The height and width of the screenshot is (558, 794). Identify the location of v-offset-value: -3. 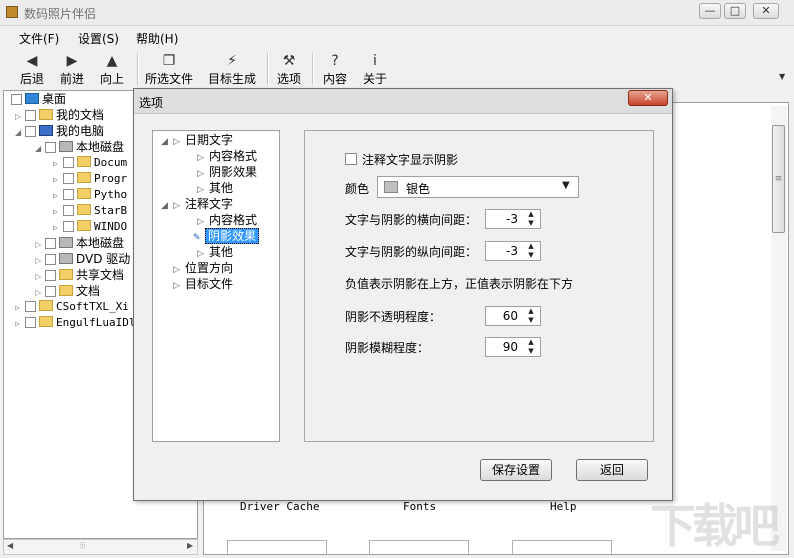
(512, 251).